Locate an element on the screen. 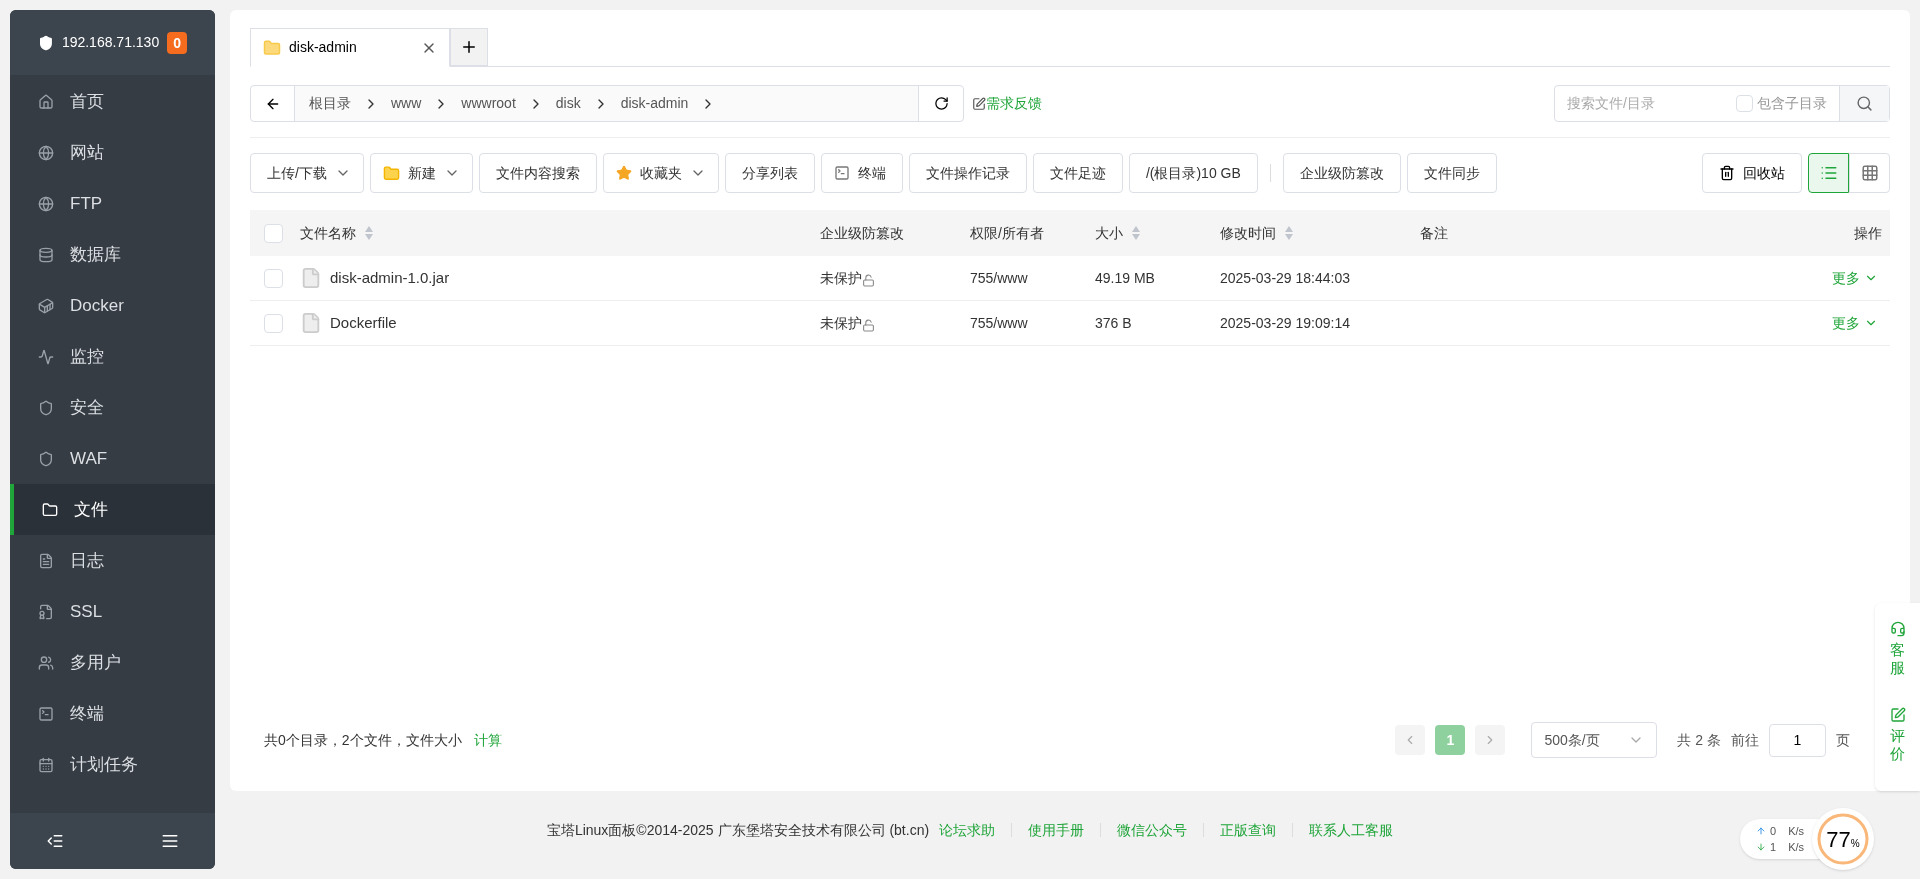 The width and height of the screenshot is (1920, 879). breadcrumb-item: wwwroot is located at coordinates (488, 103).